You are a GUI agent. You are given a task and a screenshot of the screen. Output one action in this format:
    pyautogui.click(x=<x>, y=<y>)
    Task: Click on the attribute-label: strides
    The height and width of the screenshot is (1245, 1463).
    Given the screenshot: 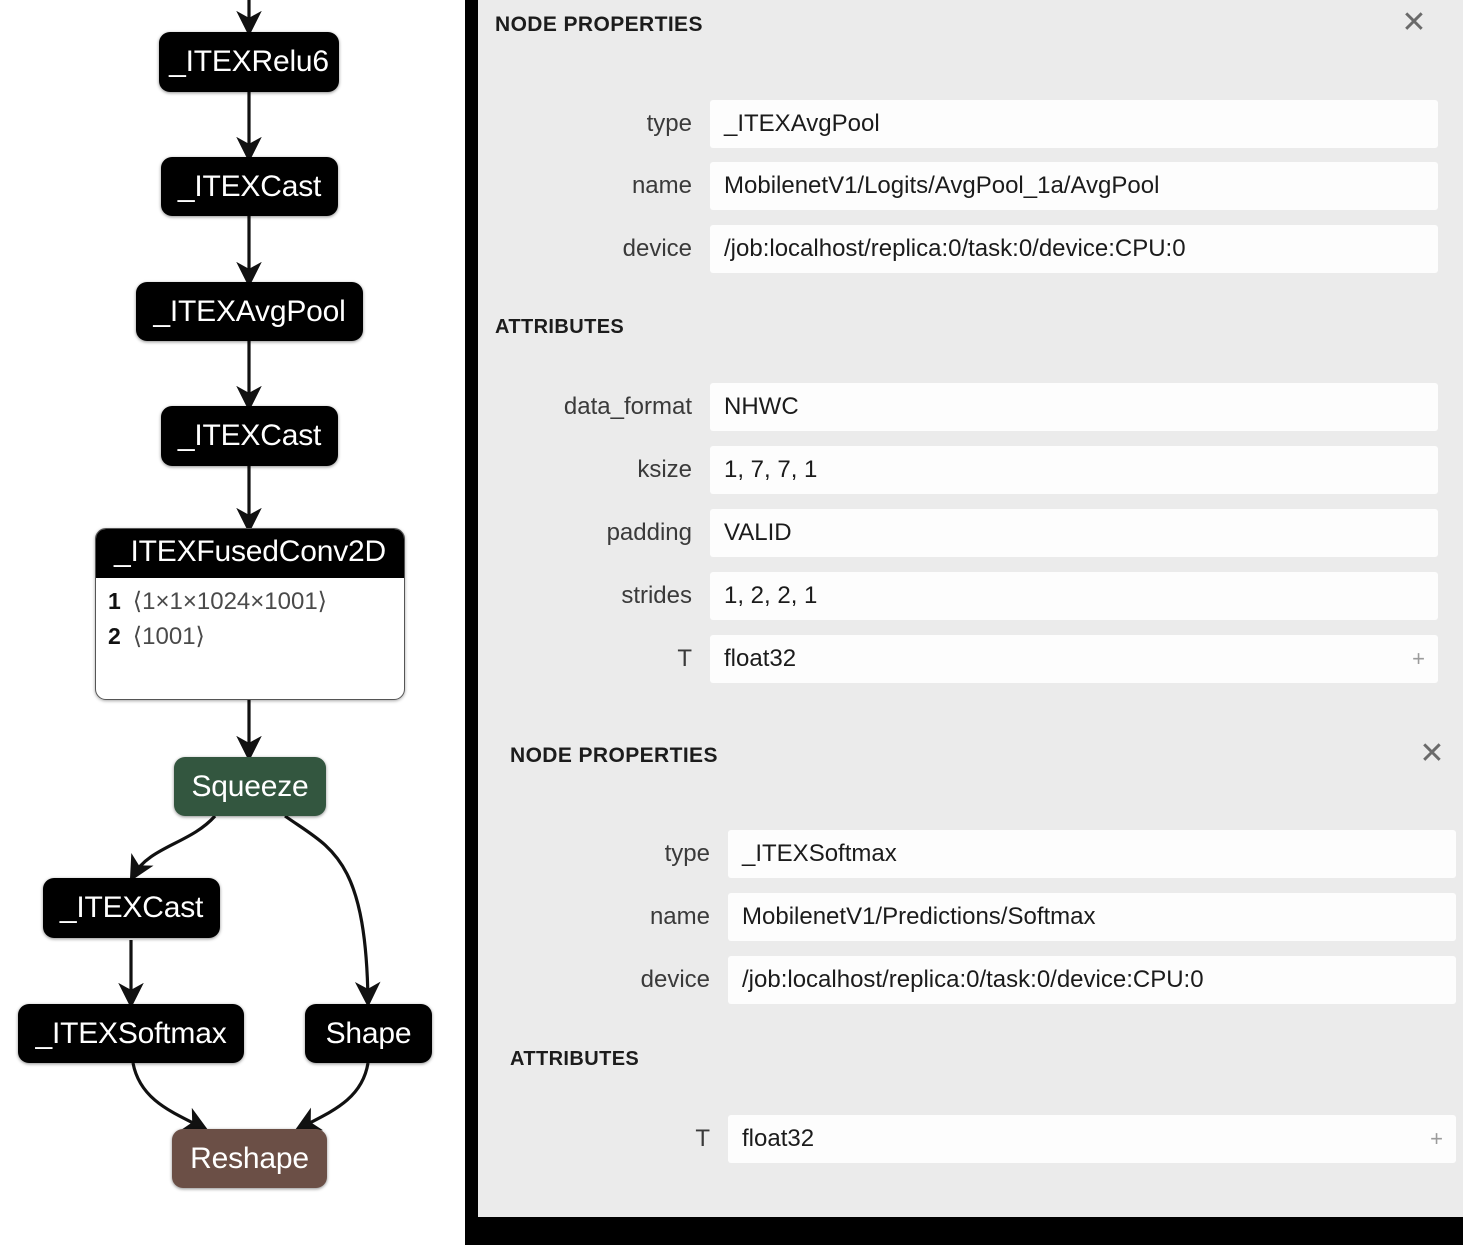 What is the action you would take?
    pyautogui.click(x=656, y=595)
    